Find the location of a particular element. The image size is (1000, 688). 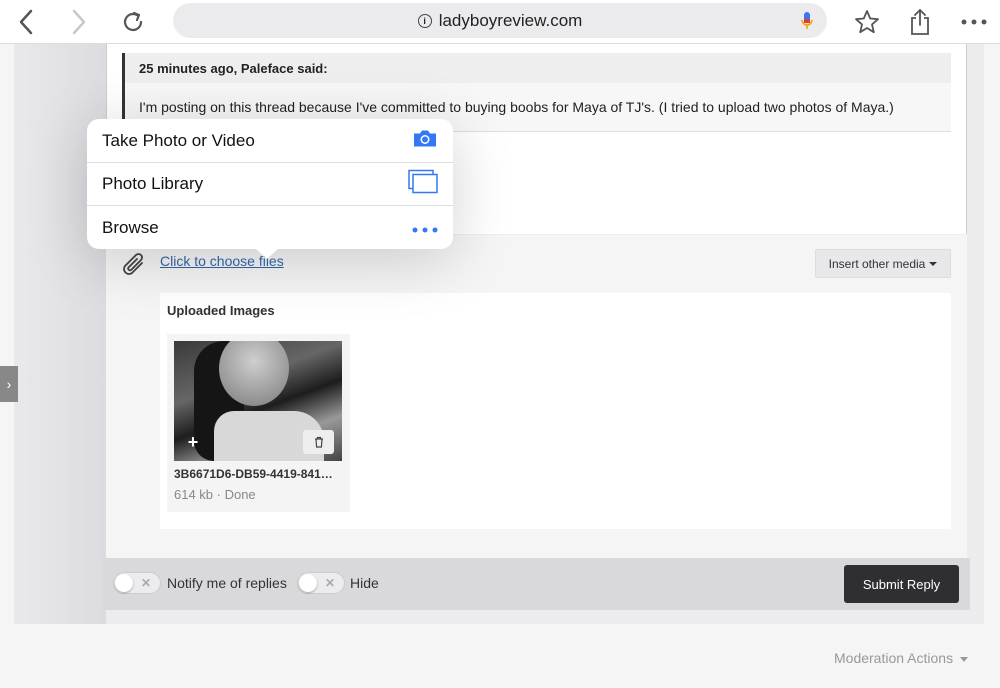

file-source-popover: Take Photo or Video Photo Library Browse is located at coordinates (270, 189).